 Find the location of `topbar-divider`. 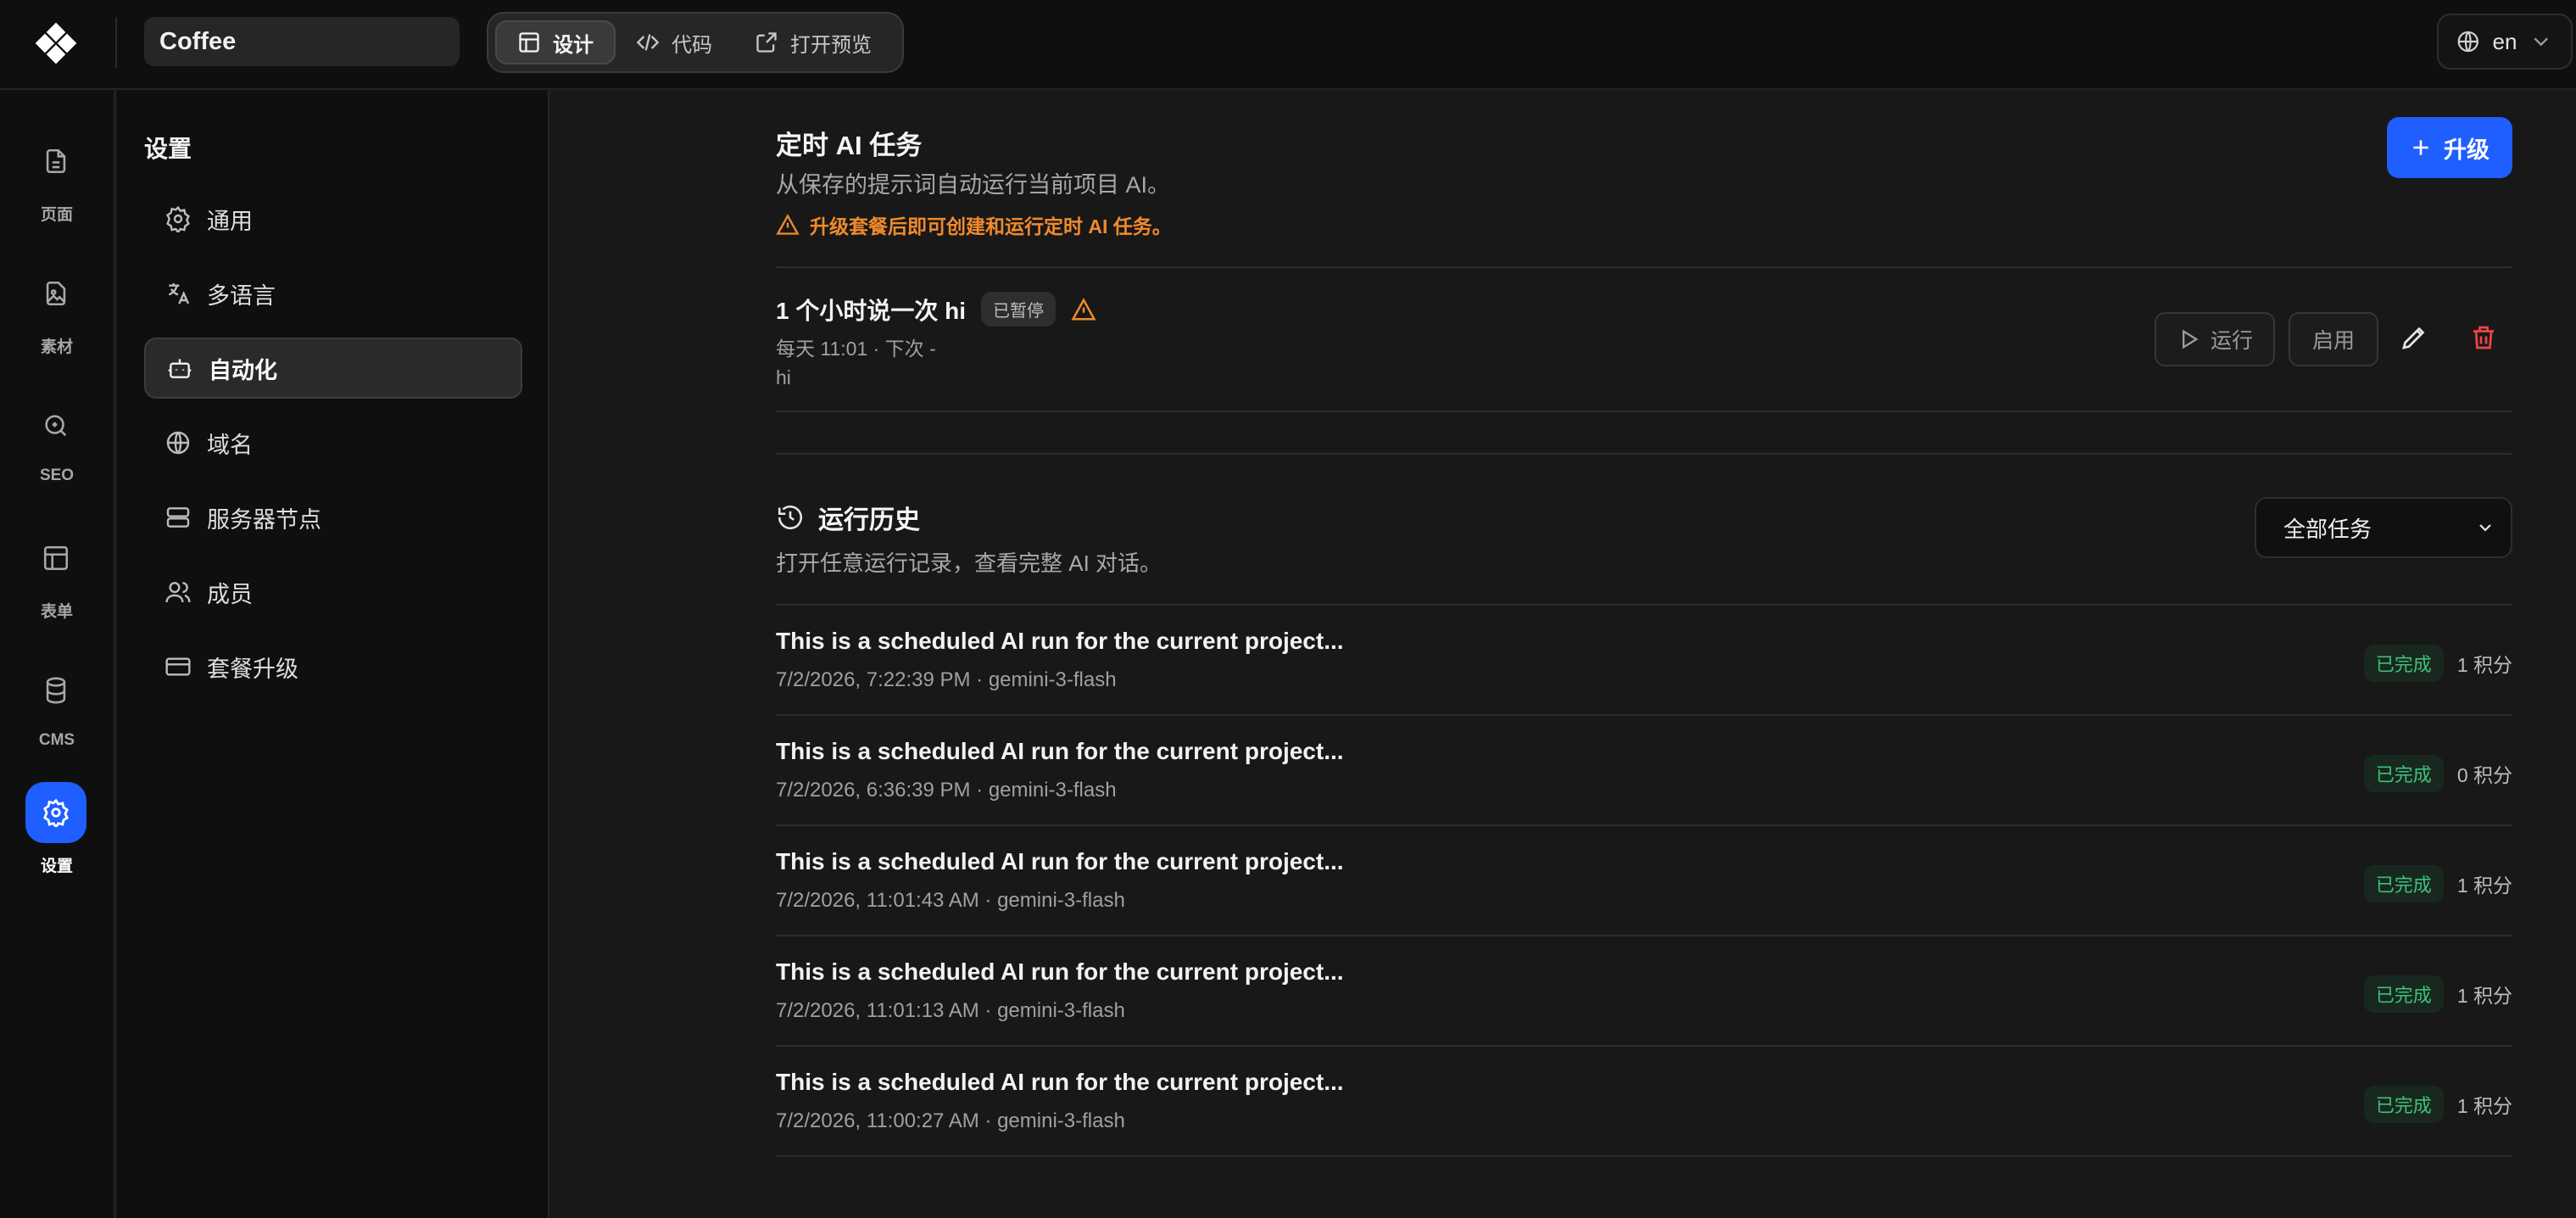

topbar-divider is located at coordinates (116, 42).